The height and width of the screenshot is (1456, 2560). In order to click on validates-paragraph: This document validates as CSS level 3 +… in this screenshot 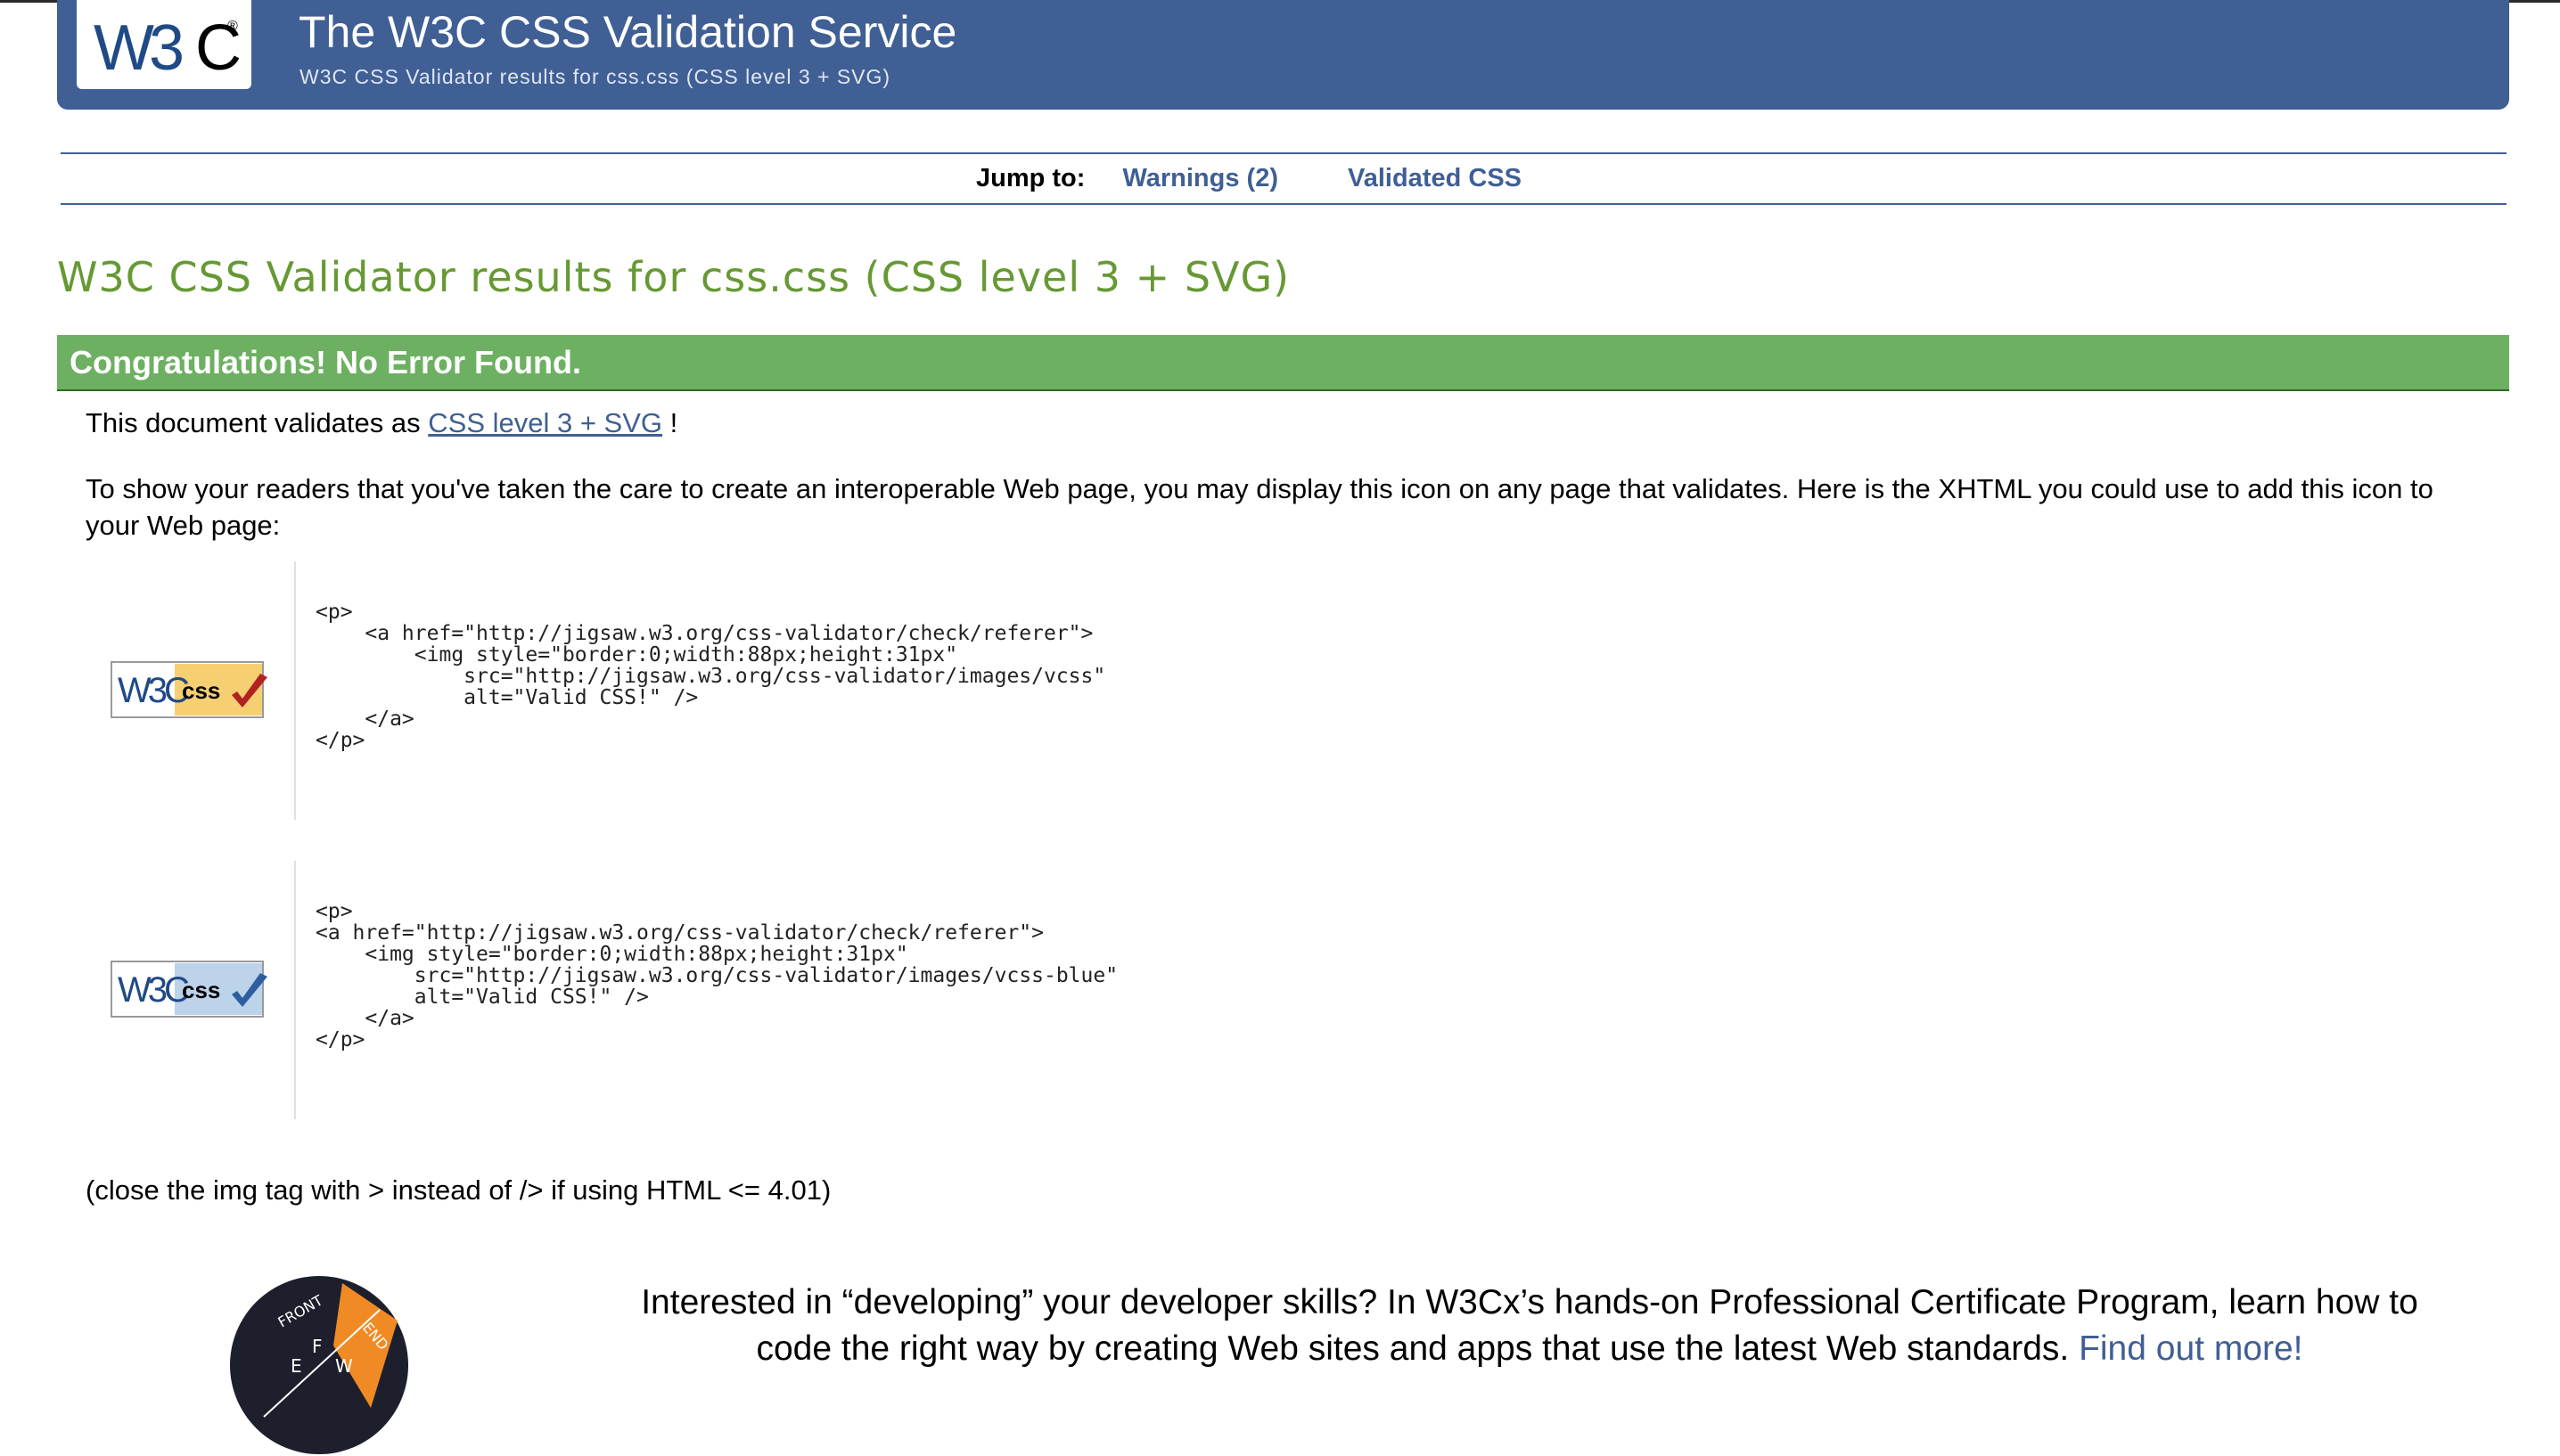, I will do `click(381, 423)`.